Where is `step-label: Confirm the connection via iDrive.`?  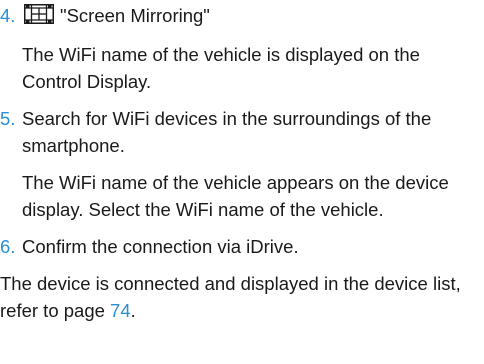
step-label: Confirm the connection via iDrive. is located at coordinates (160, 246).